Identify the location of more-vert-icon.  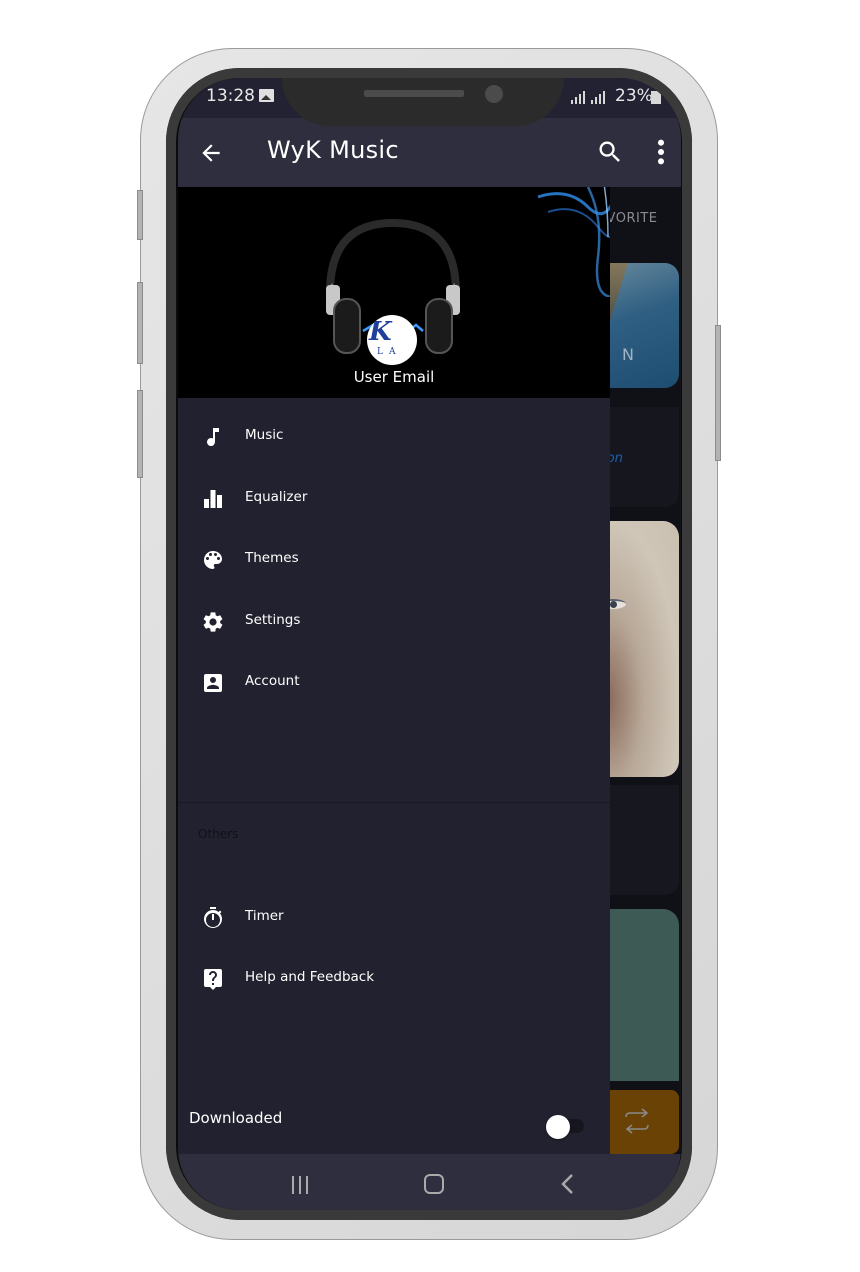
(661, 152).